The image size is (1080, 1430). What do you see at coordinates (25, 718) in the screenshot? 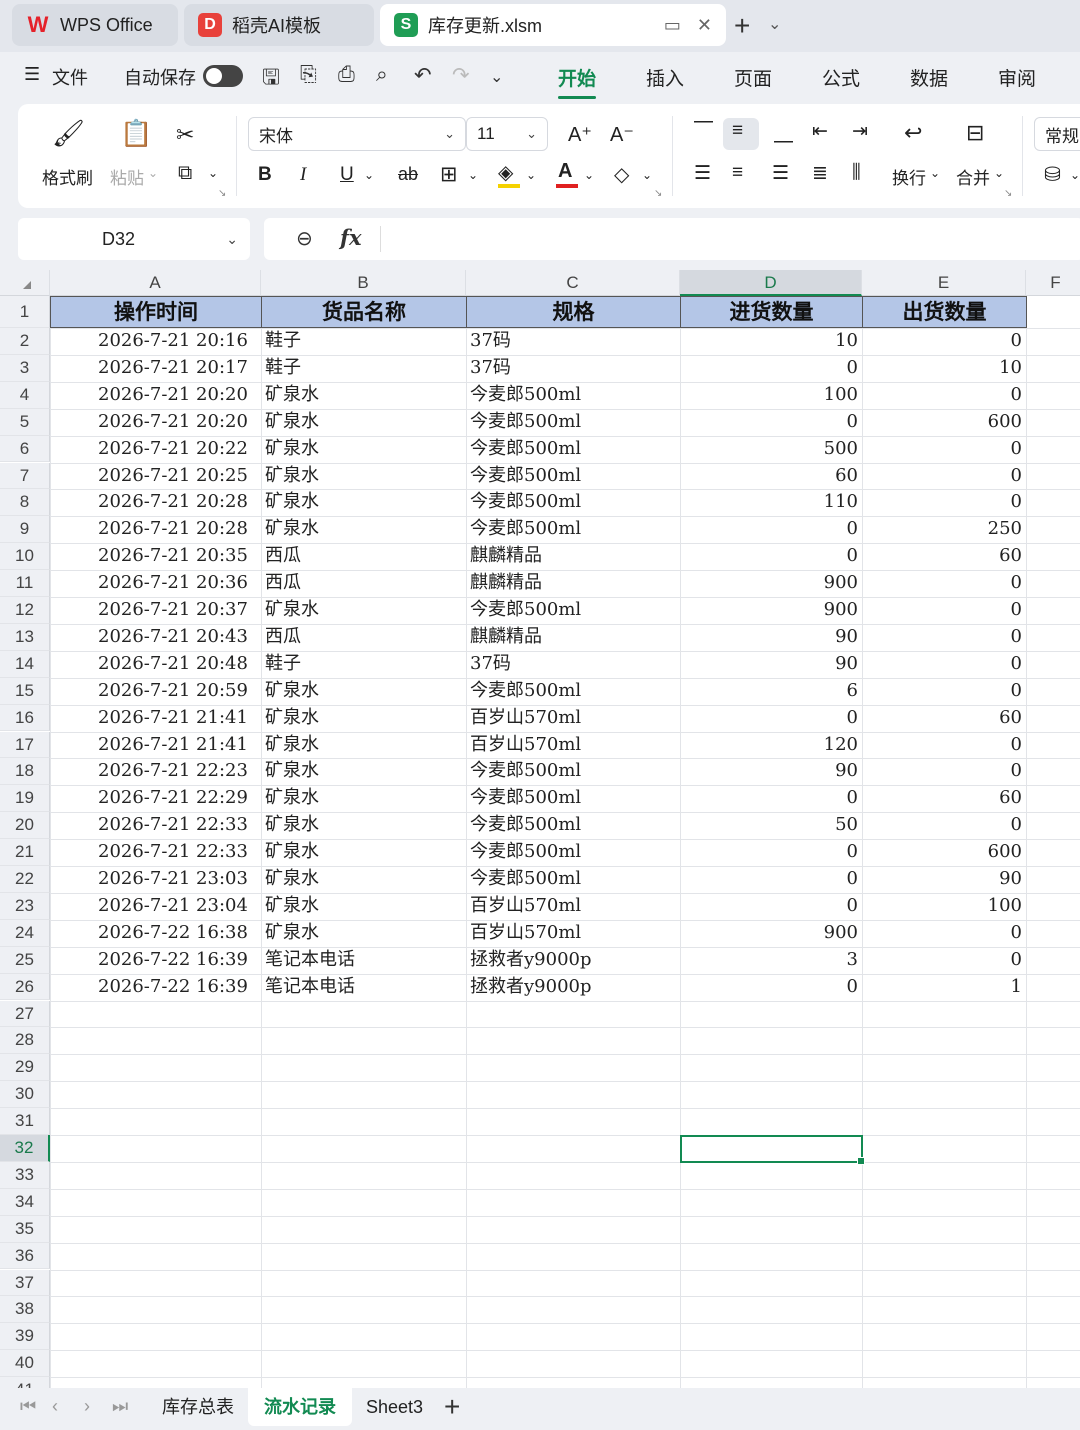
I see `row-header: 16` at bounding box center [25, 718].